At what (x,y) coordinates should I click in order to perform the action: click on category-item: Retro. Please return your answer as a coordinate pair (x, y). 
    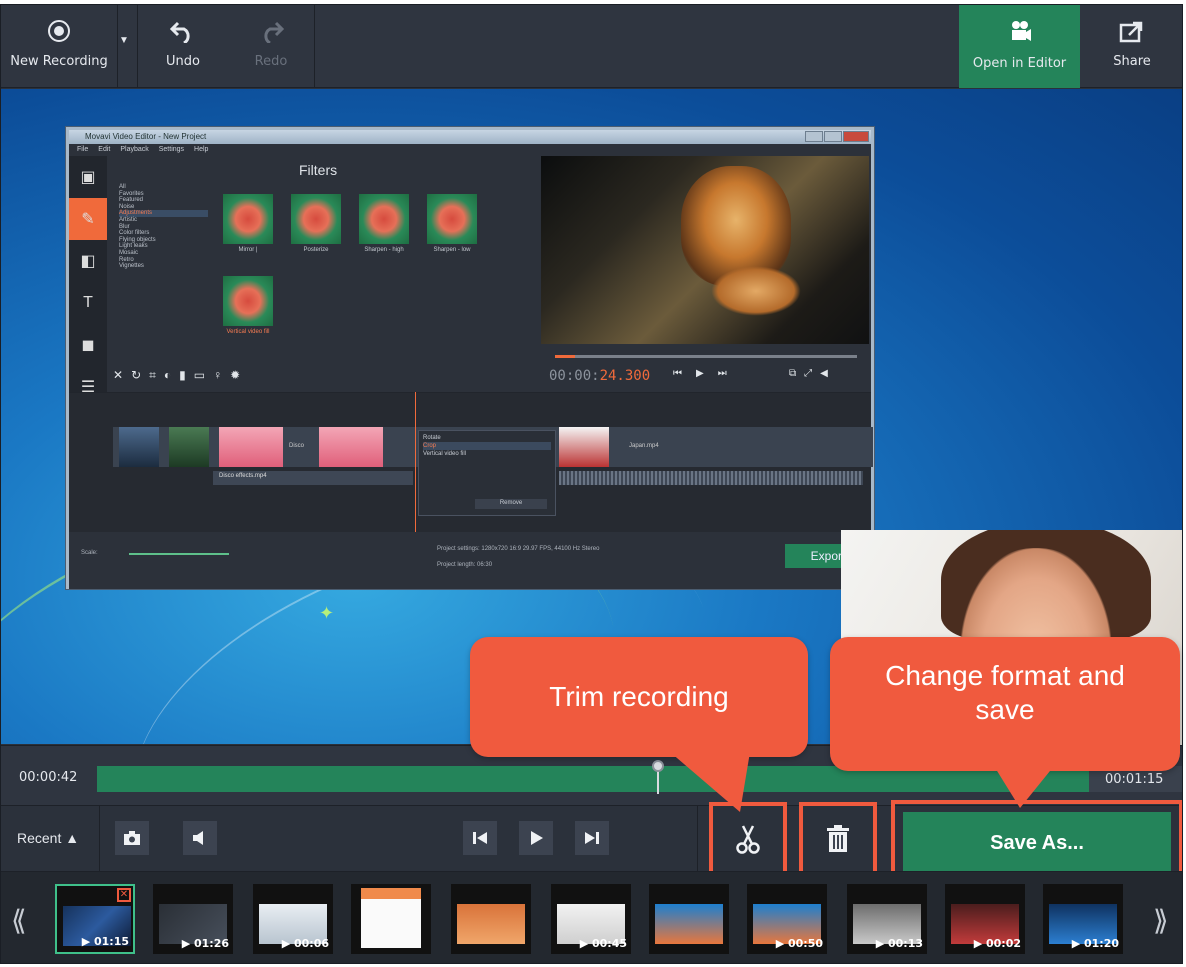
    Looking at the image, I should click on (126, 259).